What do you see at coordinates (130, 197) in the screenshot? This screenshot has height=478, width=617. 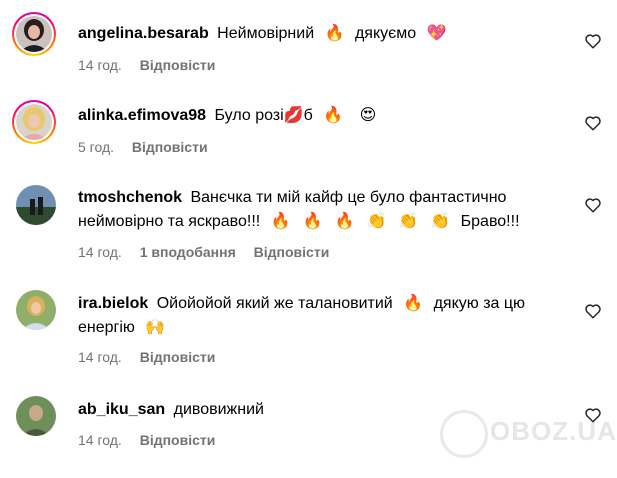 I see `comment-username: tmoshchenok` at bounding box center [130, 197].